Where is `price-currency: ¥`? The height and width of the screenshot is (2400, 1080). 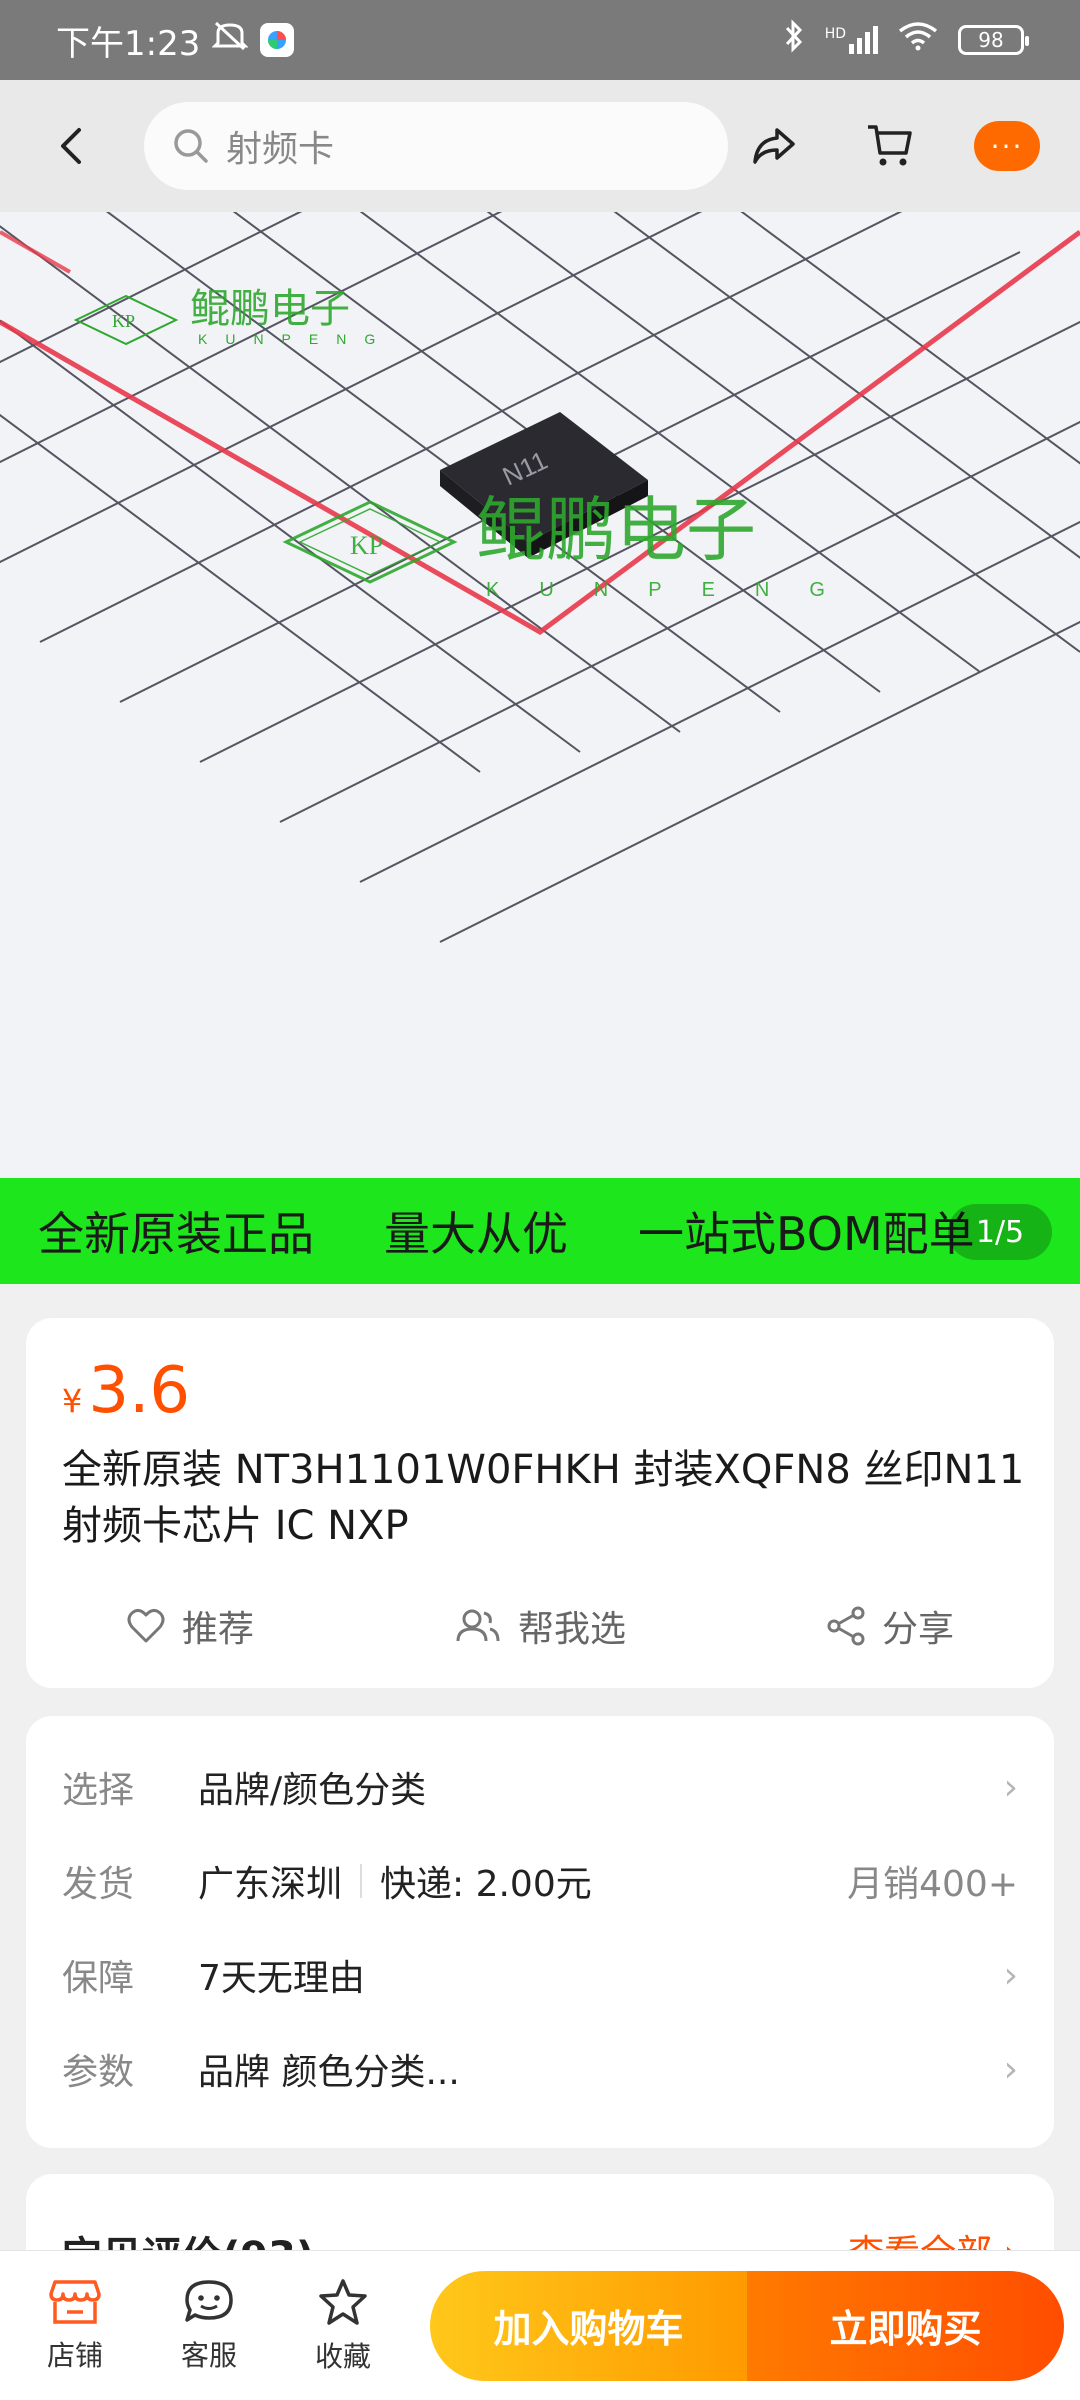
price-currency: ¥ is located at coordinates (72, 1401).